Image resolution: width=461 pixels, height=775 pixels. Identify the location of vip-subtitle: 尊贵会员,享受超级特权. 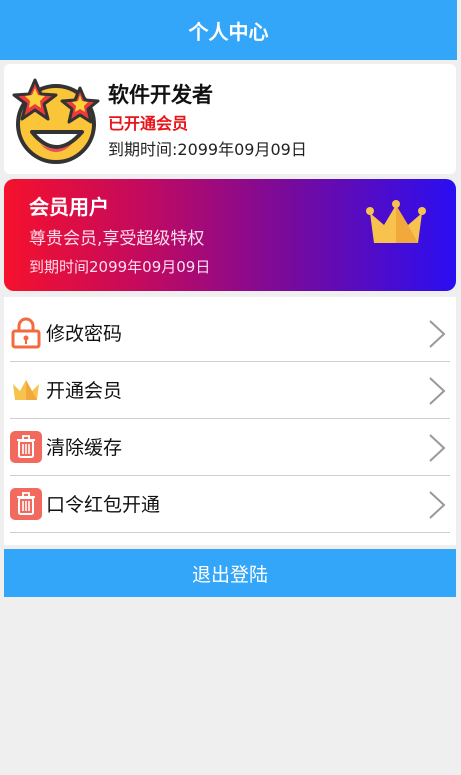
(117, 239).